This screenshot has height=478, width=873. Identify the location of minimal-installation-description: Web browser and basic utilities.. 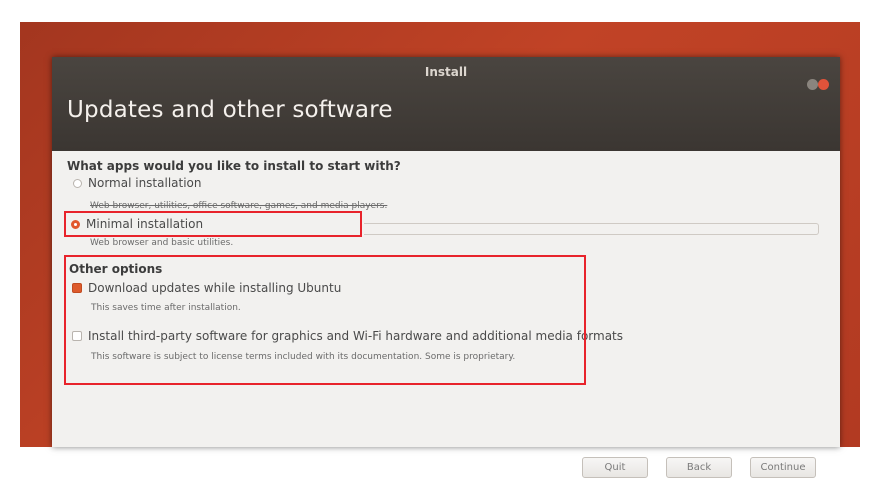
(162, 243).